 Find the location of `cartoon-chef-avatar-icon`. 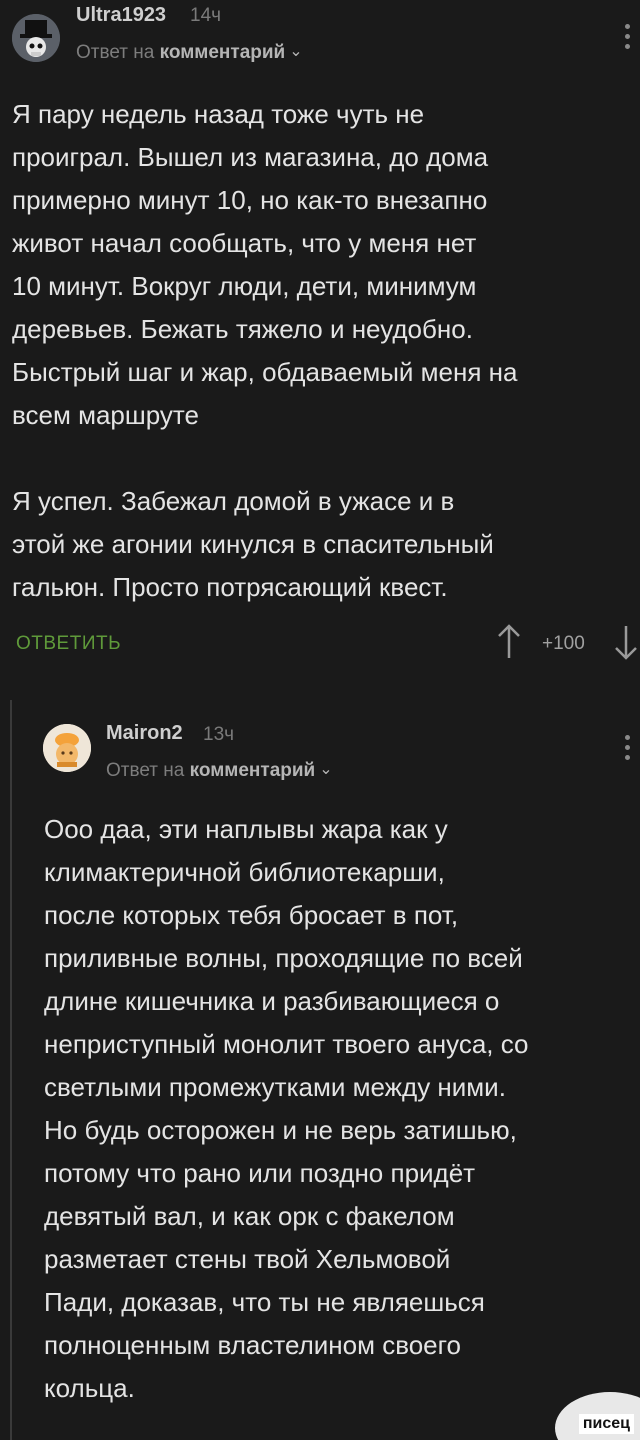

cartoon-chef-avatar-icon is located at coordinates (67, 748).